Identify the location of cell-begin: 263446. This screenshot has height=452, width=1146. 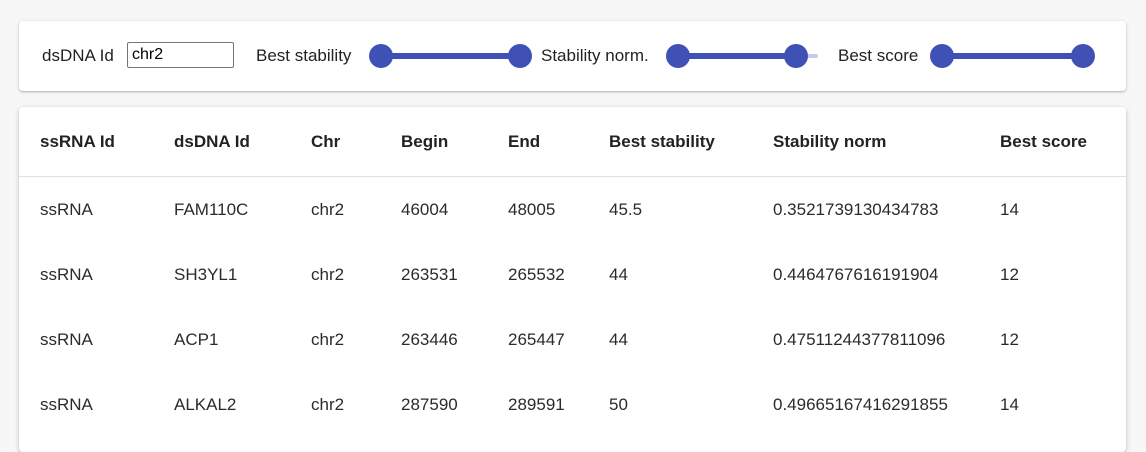
(429, 339).